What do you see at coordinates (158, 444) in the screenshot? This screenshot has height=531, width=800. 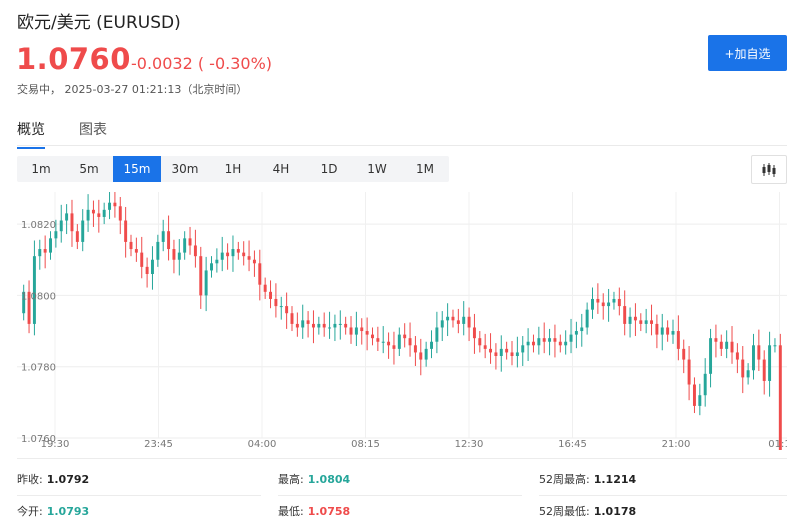 I see `x-tick-label: 23:45` at bounding box center [158, 444].